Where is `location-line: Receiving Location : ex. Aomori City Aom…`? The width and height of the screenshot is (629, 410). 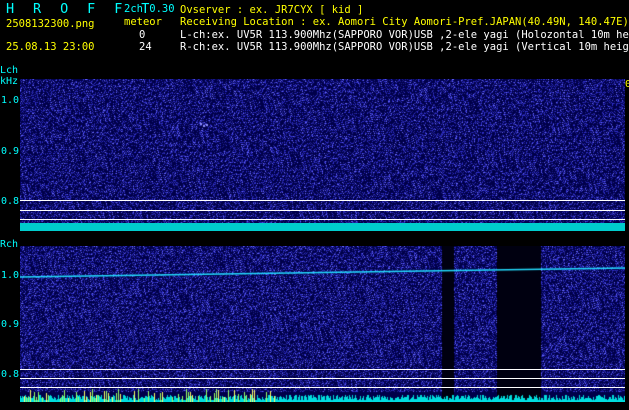
location-line: Receiving Location : ex. Aomori City Aom… is located at coordinates (404, 22).